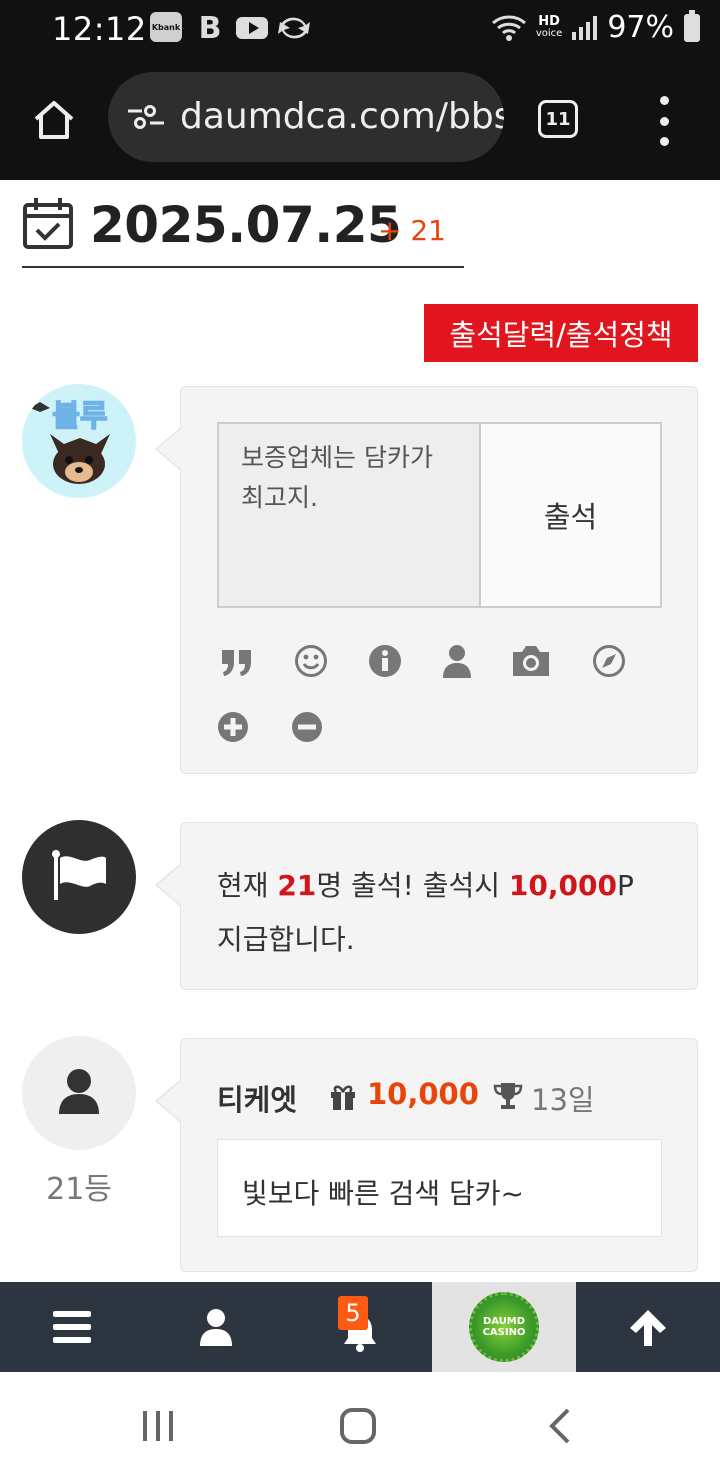  What do you see at coordinates (286, 939) in the screenshot?
I see `notice-line2: 지급합니다.` at bounding box center [286, 939].